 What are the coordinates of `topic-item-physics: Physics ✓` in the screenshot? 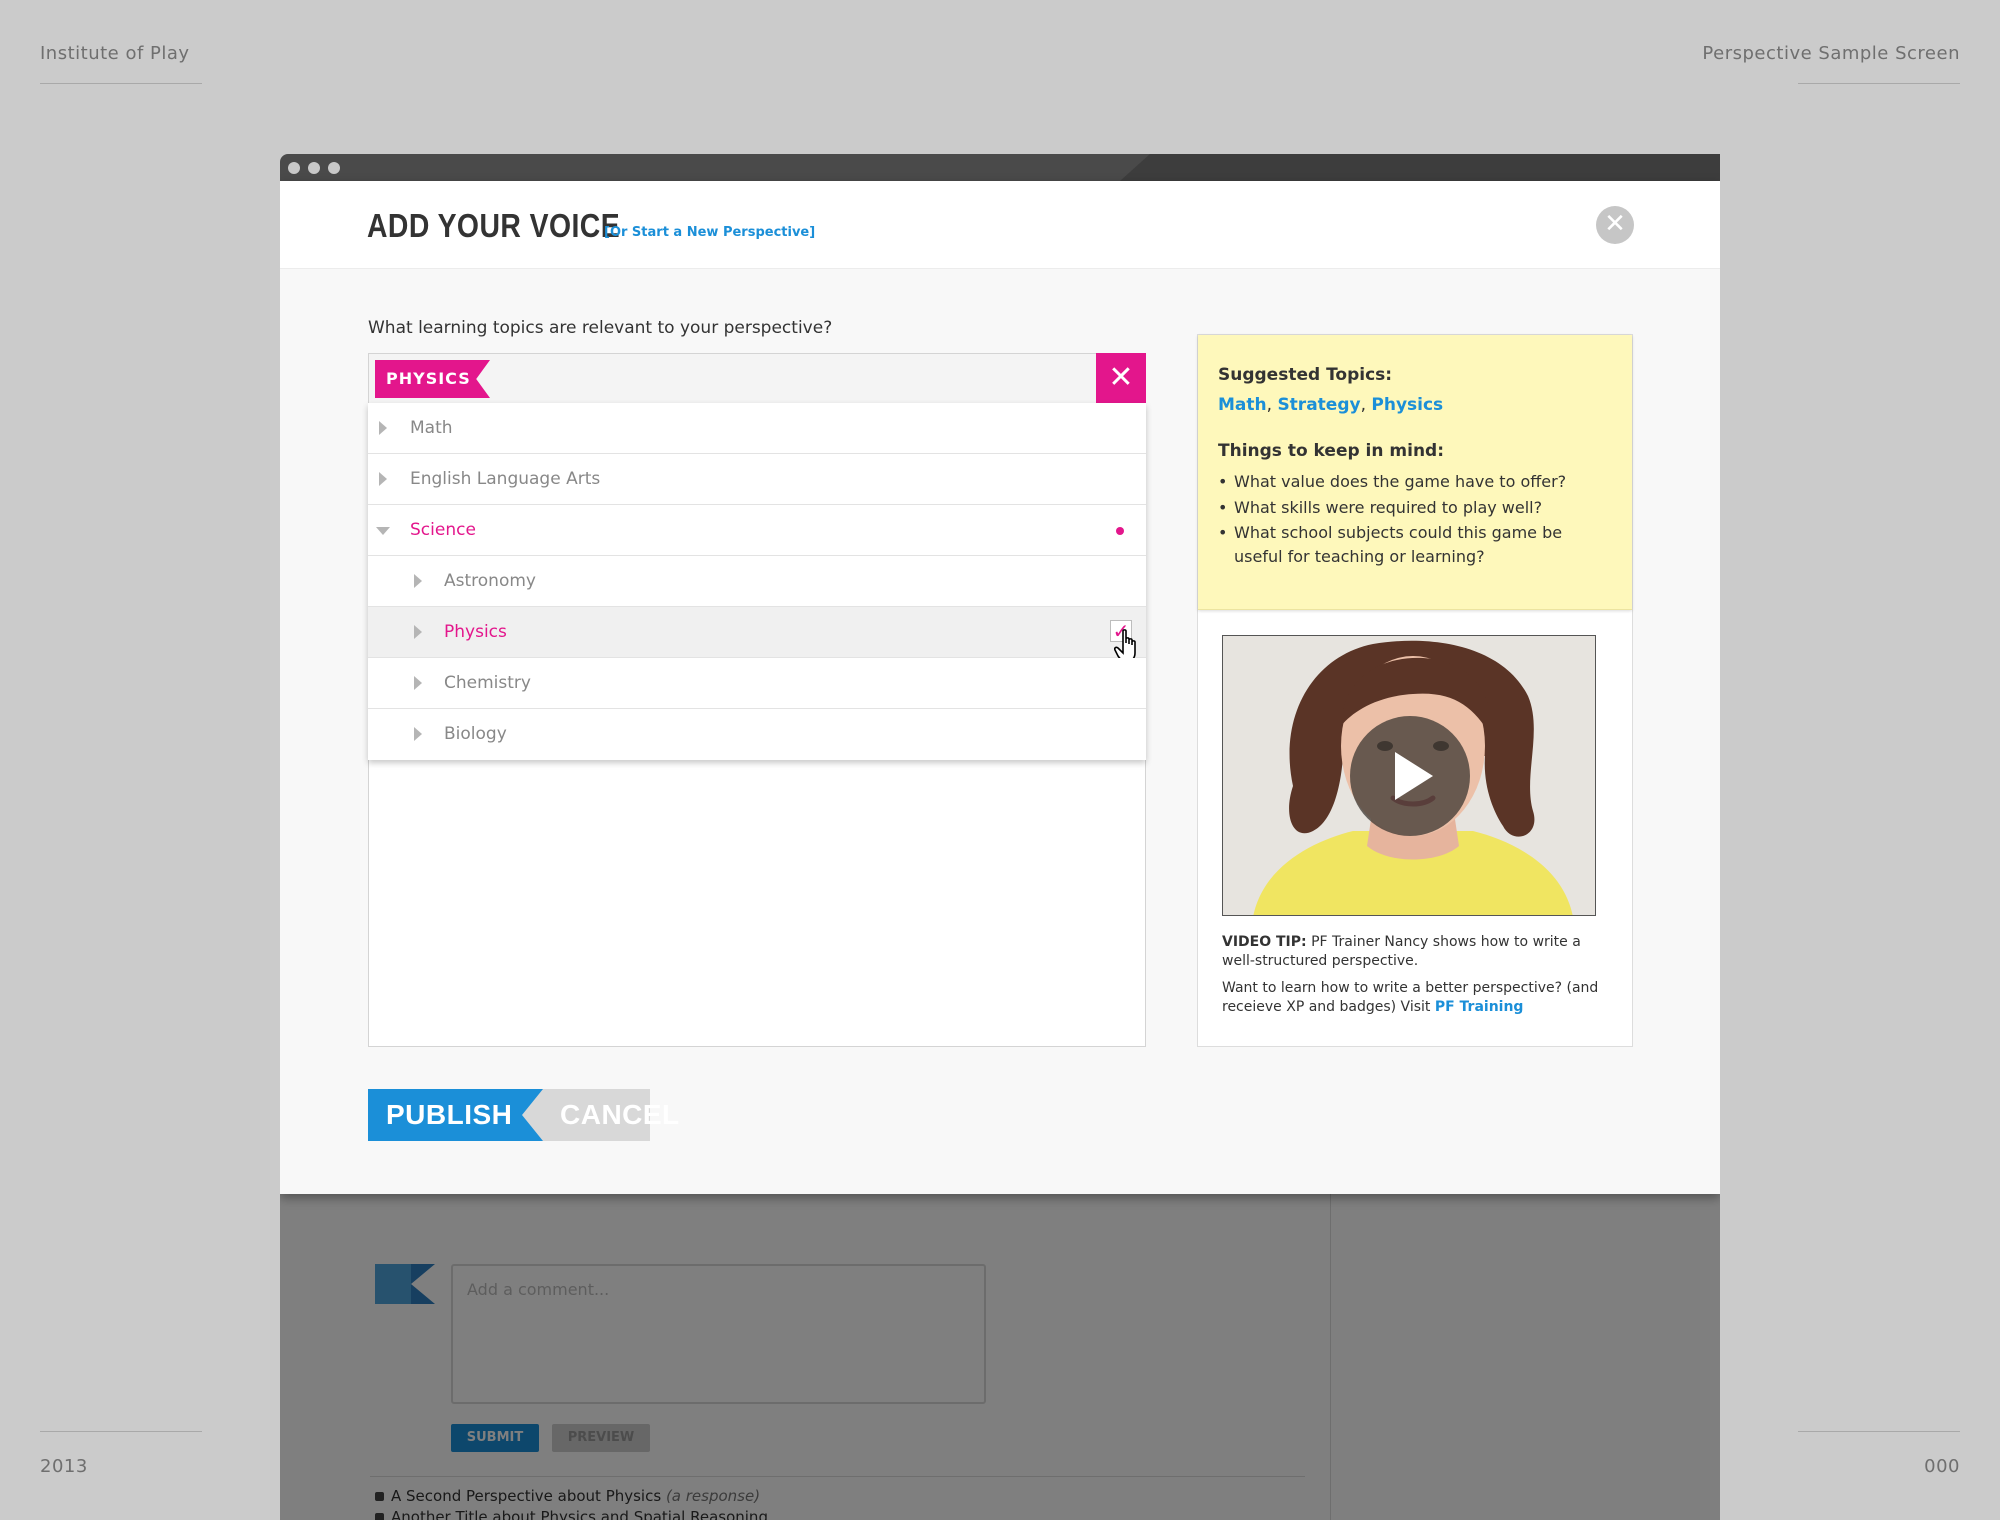 It's located at (757, 634).